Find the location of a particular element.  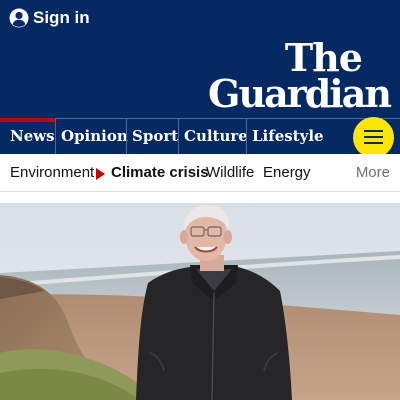

pillar-sport: Sport is located at coordinates (152, 136).